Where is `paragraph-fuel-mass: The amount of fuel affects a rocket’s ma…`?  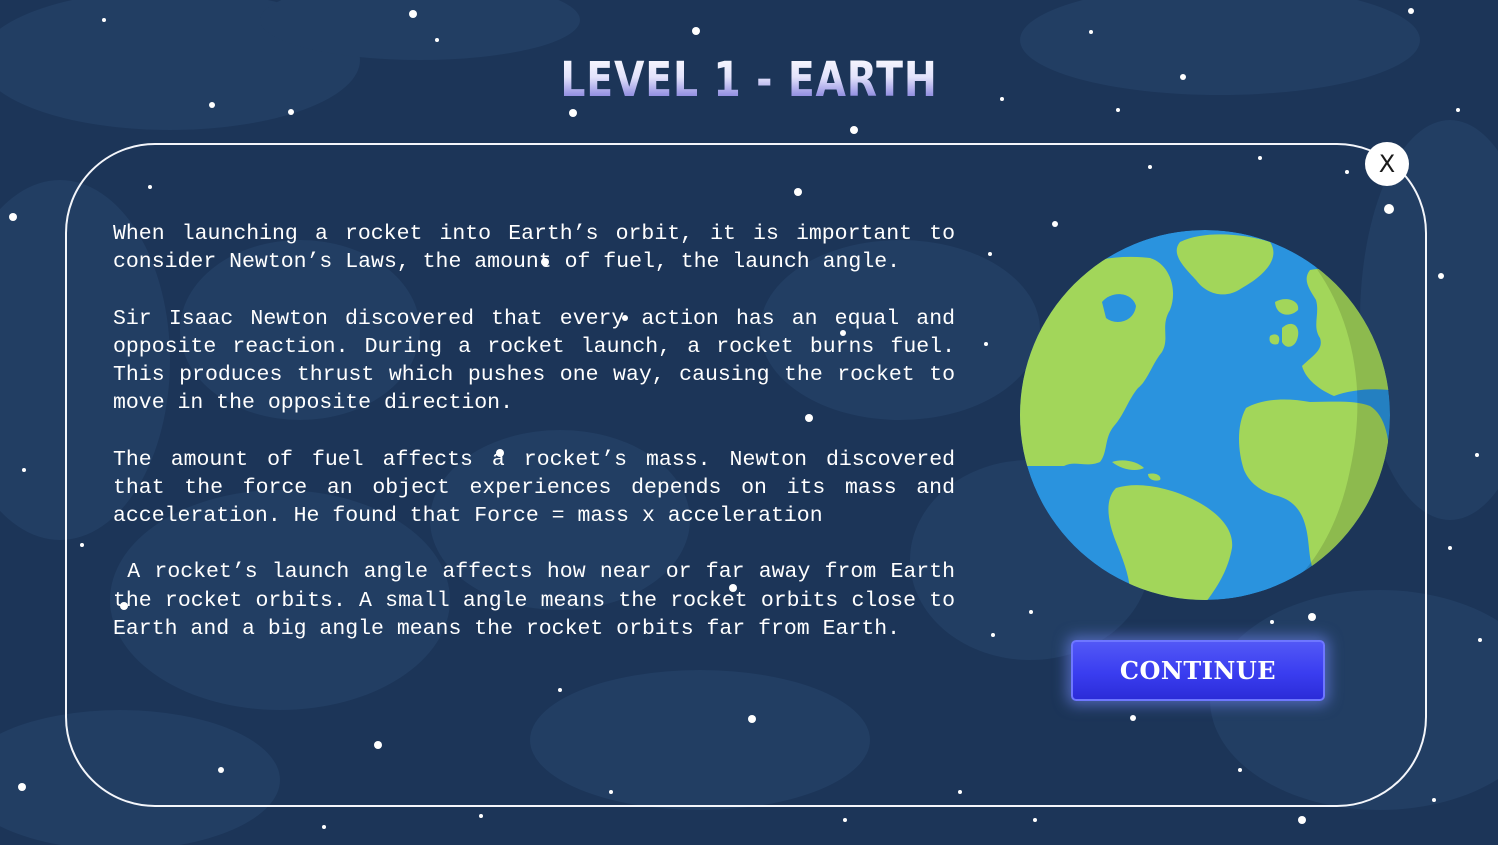
paragraph-fuel-mass: The amount of fuel affects a rocket’s ma… is located at coordinates (534, 487).